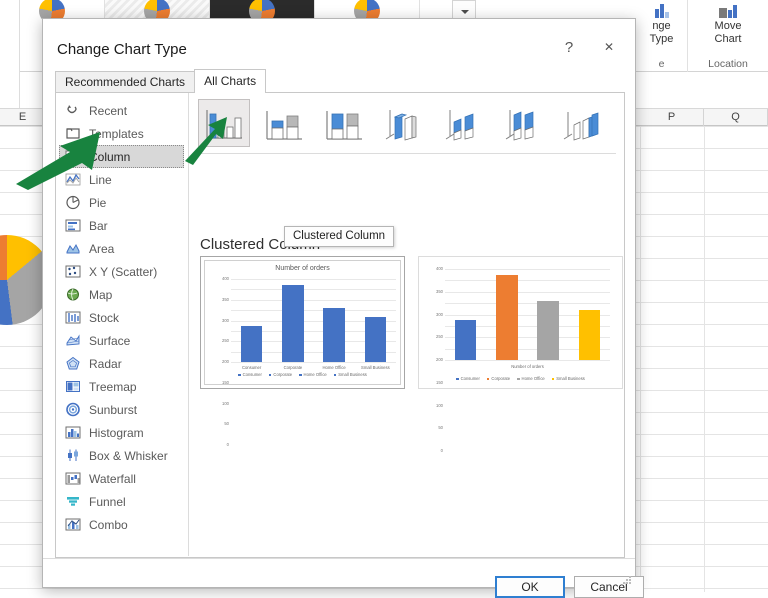  Describe the element at coordinates (112, 478) in the screenshot. I see `sidebar-item-label: Waterfall` at that location.